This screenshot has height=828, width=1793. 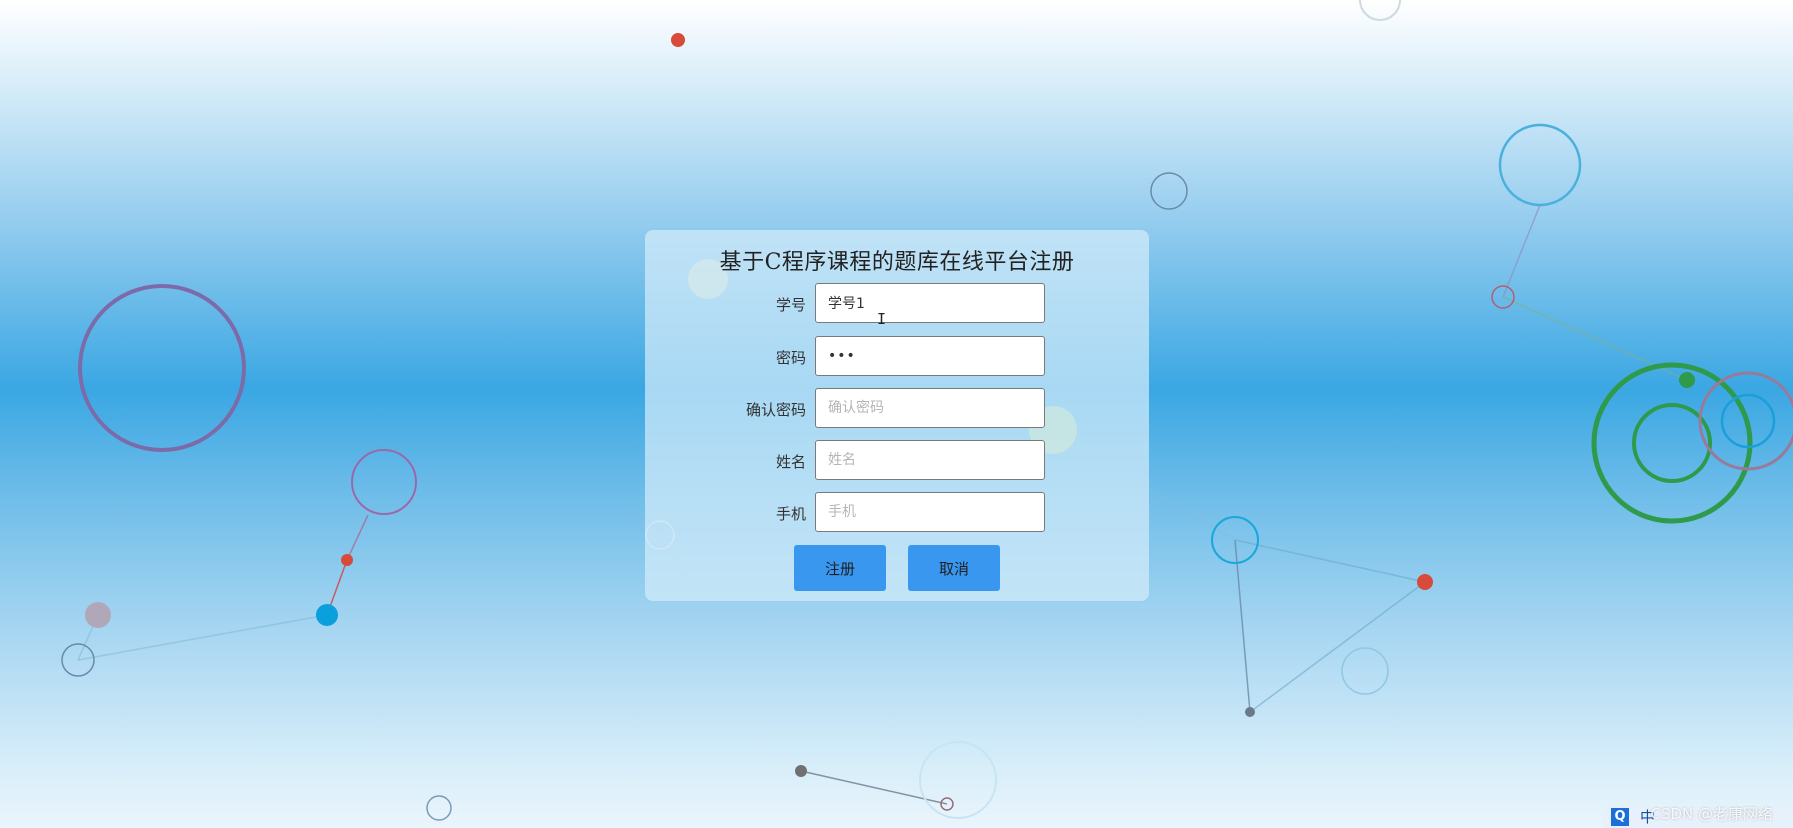 What do you see at coordinates (1711, 814) in the screenshot?
I see `watermark: CSDN @老康网络` at bounding box center [1711, 814].